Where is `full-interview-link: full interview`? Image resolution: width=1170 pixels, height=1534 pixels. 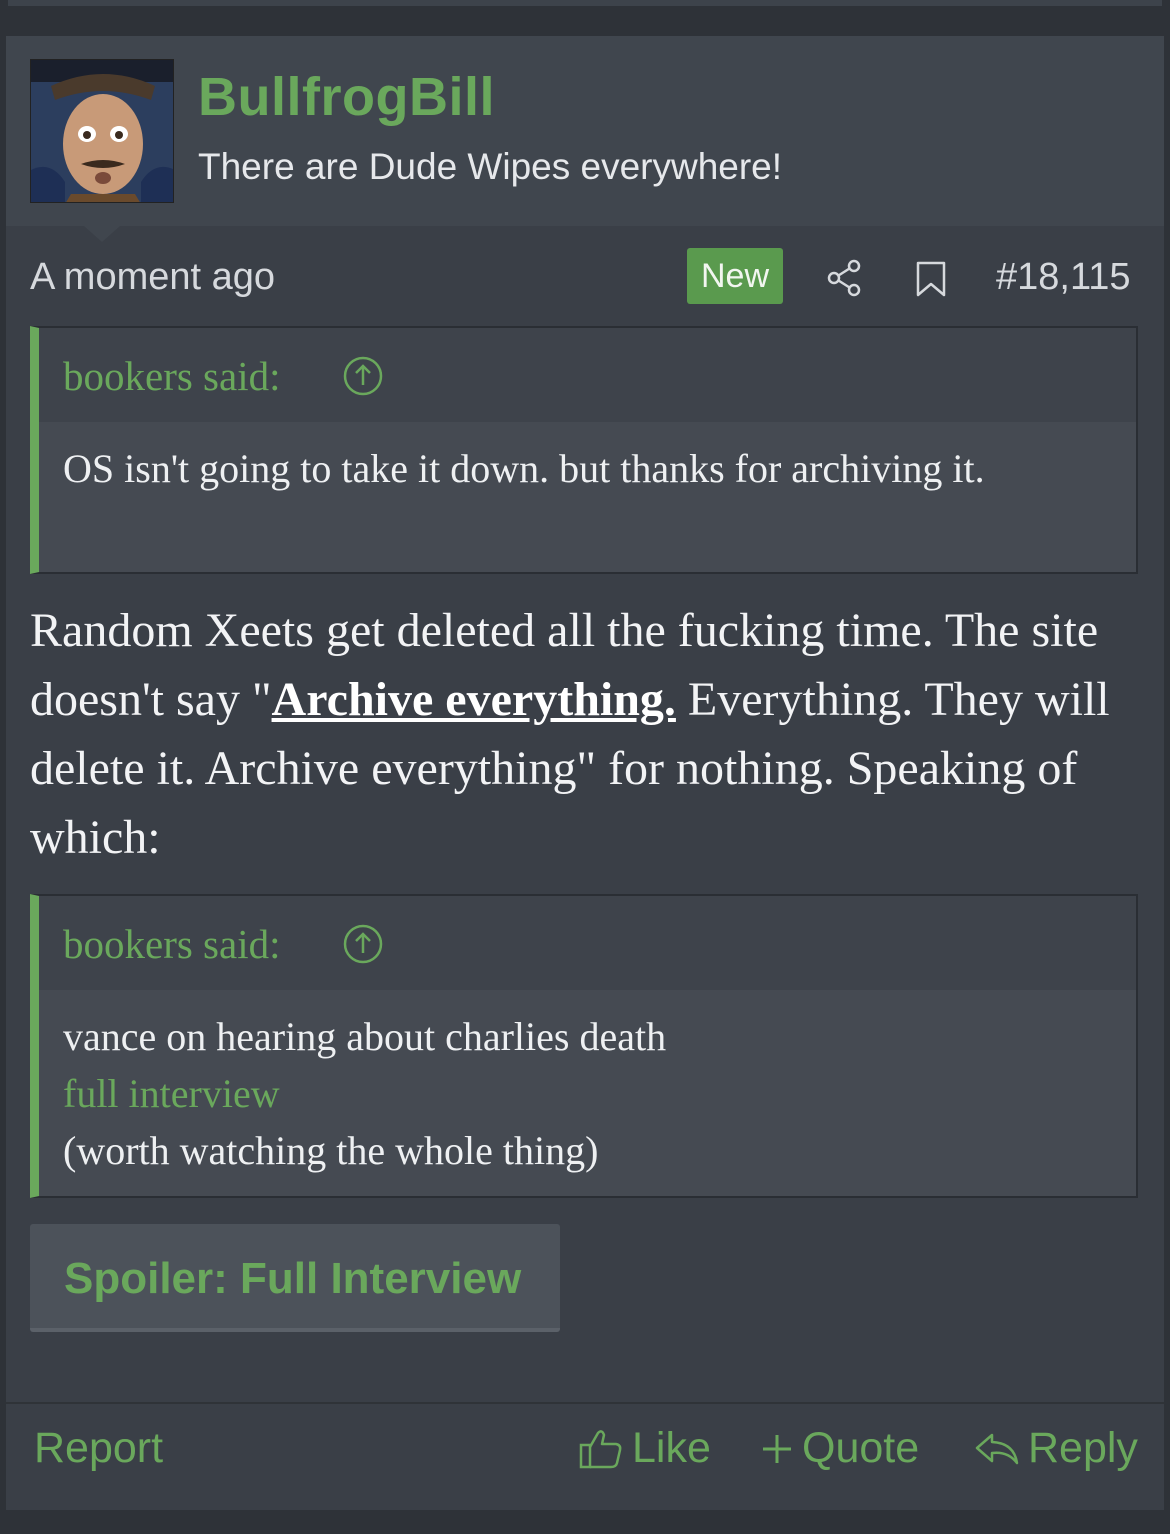 full-interview-link: full interview is located at coordinates (587, 1093).